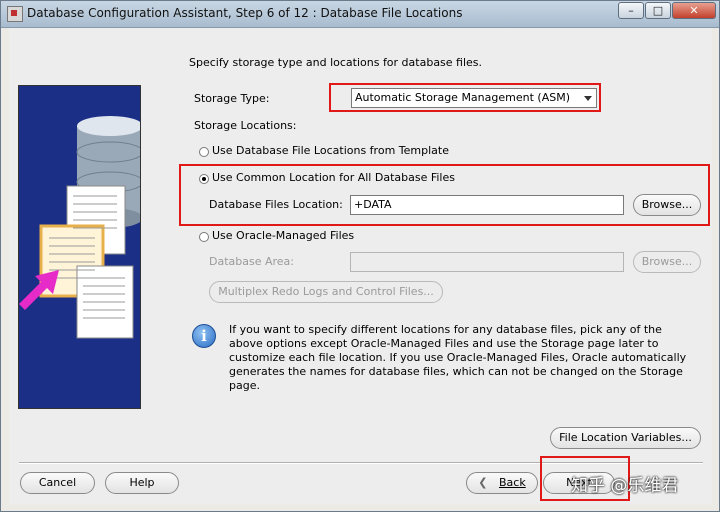  What do you see at coordinates (245, 125) in the screenshot?
I see `storage-locations-label: Storage Locations:` at bounding box center [245, 125].